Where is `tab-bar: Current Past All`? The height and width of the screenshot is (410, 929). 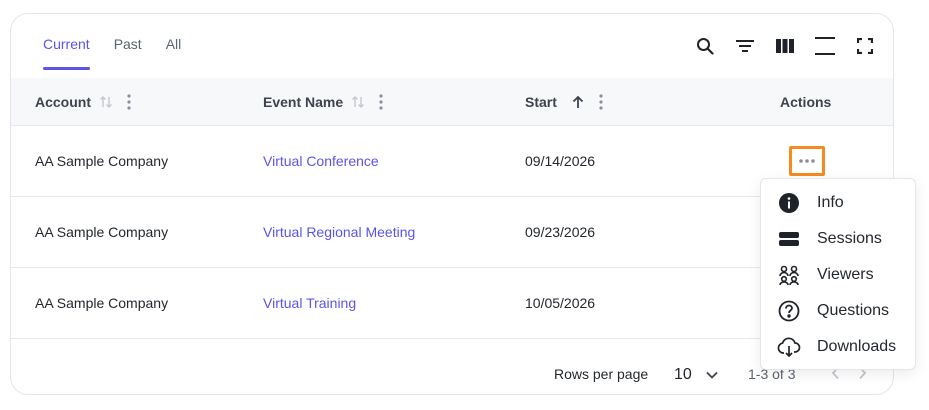
tab-bar: Current Past All is located at coordinates (112, 53).